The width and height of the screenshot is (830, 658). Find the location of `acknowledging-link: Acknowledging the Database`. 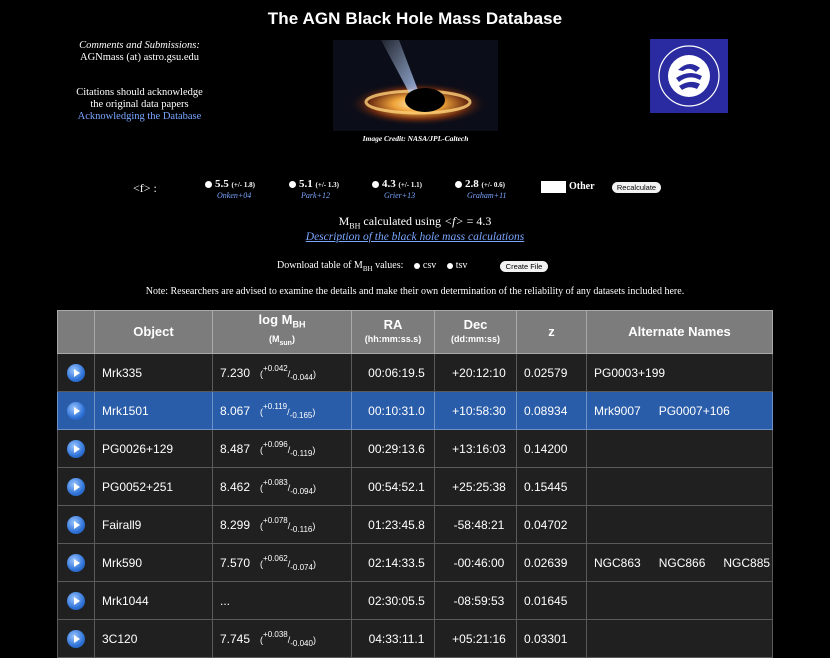

acknowledging-link: Acknowledging the Database is located at coordinates (140, 116).